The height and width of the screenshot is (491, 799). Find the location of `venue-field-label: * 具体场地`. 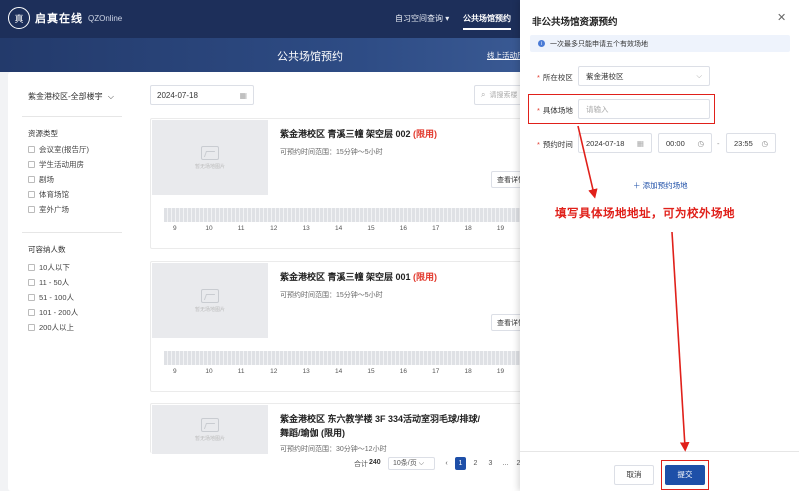

venue-field-label: * 具体场地 is located at coordinates (555, 110).